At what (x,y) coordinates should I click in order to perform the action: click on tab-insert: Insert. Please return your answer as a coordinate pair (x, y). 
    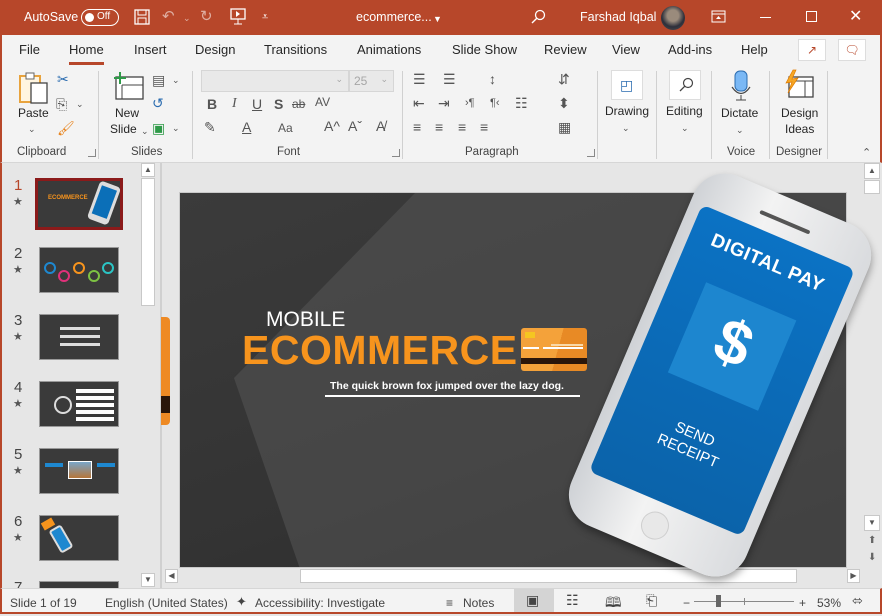
    Looking at the image, I should click on (150, 49).